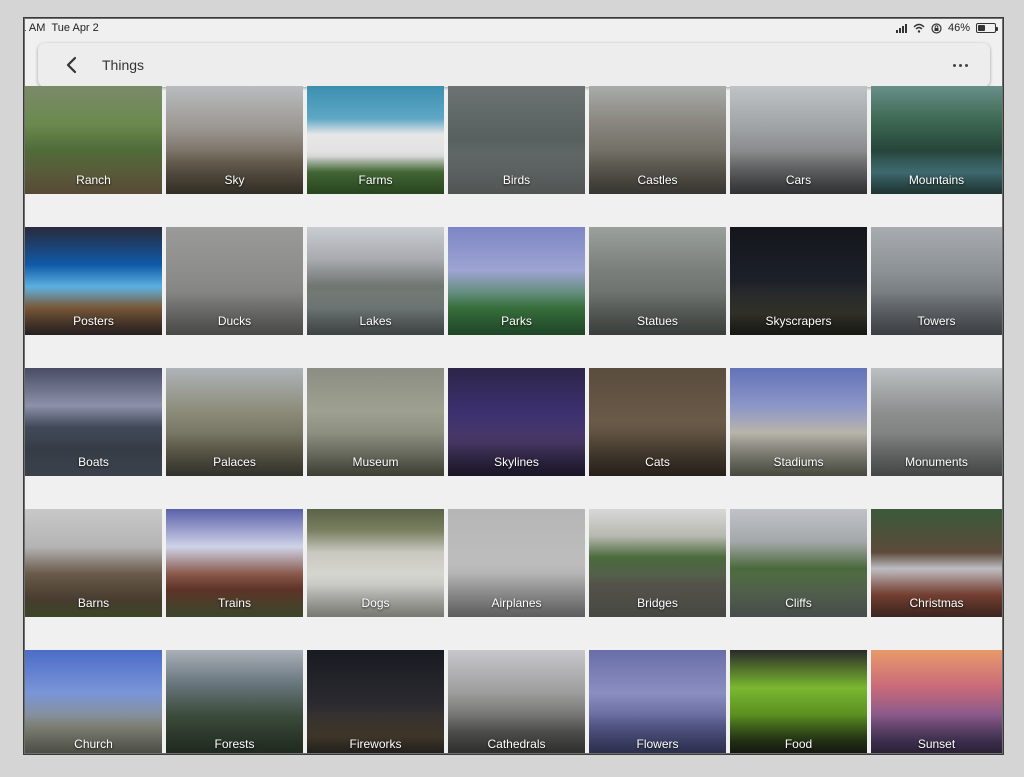 This screenshot has height=777, width=1024. What do you see at coordinates (901, 28) in the screenshot?
I see `cellular-signal-icon` at bounding box center [901, 28].